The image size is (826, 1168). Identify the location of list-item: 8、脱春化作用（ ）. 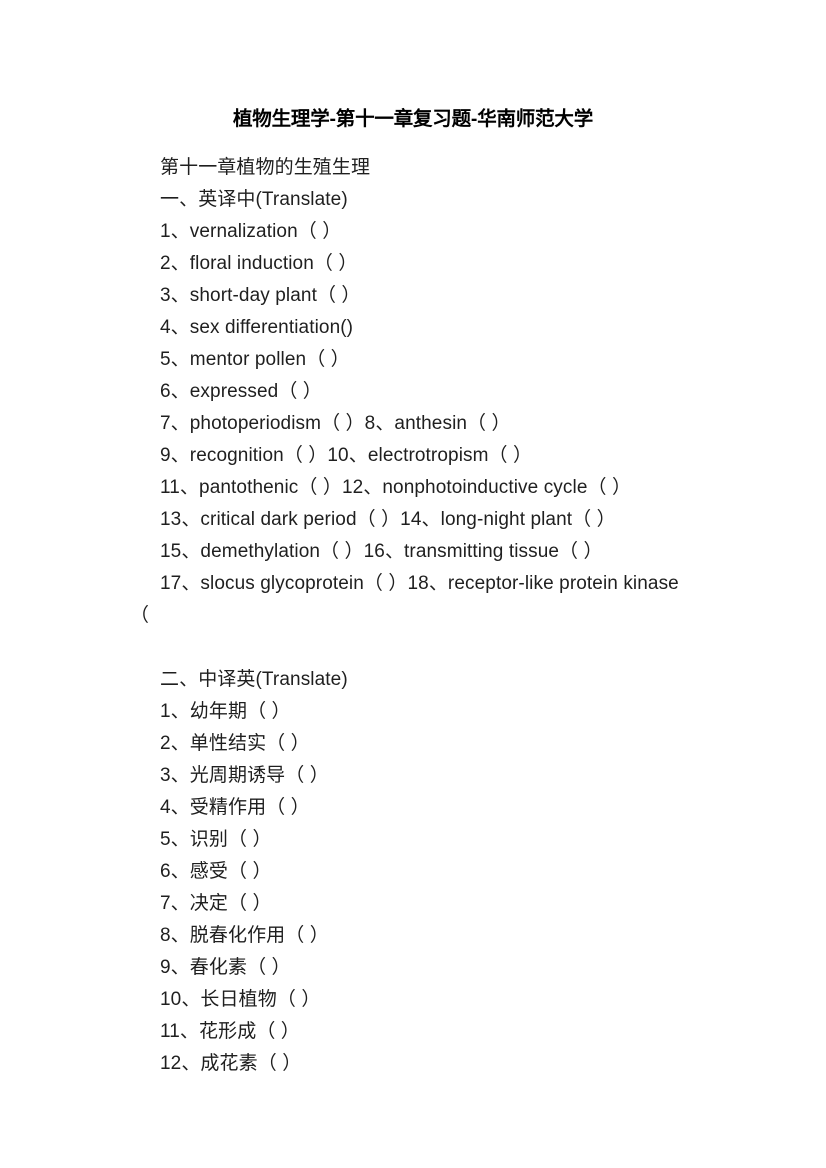
(244, 935).